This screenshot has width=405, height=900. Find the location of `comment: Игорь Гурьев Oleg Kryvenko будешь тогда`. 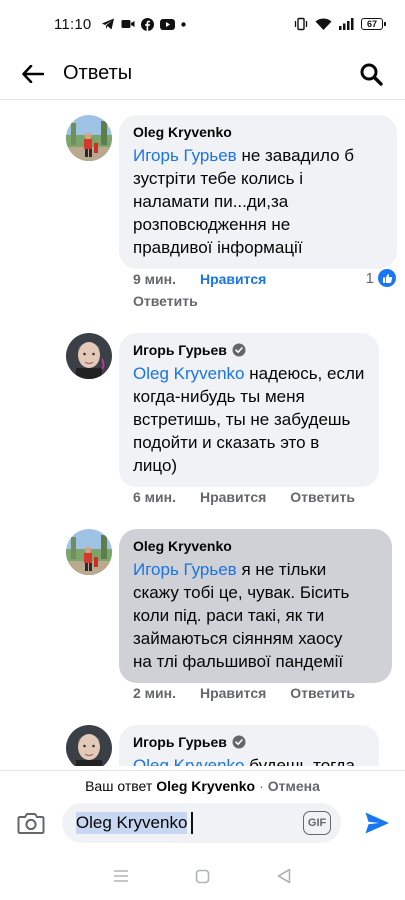

comment: Игорь Гурьев Oleg Kryvenko будешь тогда is located at coordinates (232, 745).